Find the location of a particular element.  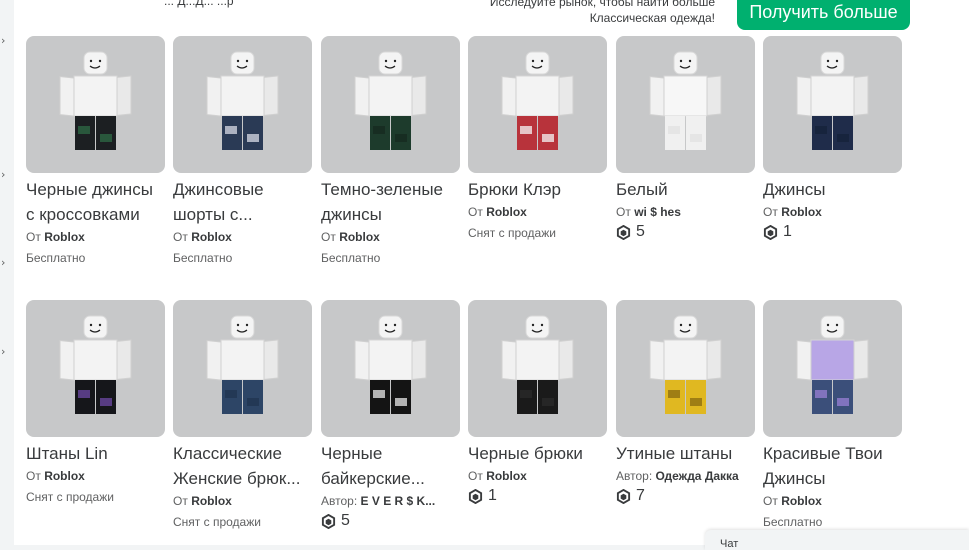

item-card: Черные брюки От Roblox 1 is located at coordinates (538, 402).